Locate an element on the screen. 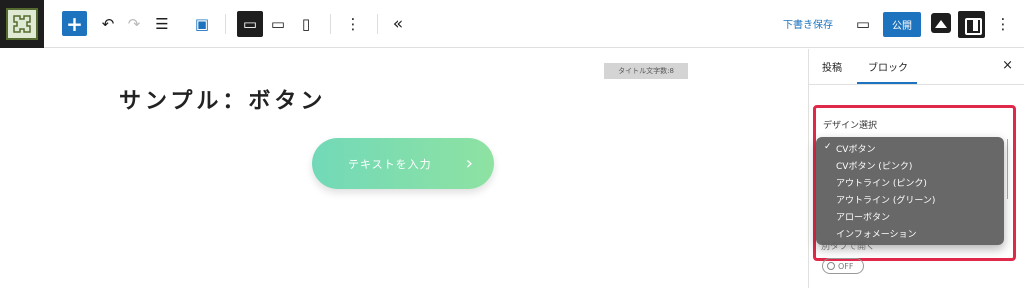  puzzle-logo-icon is located at coordinates (22, 24).